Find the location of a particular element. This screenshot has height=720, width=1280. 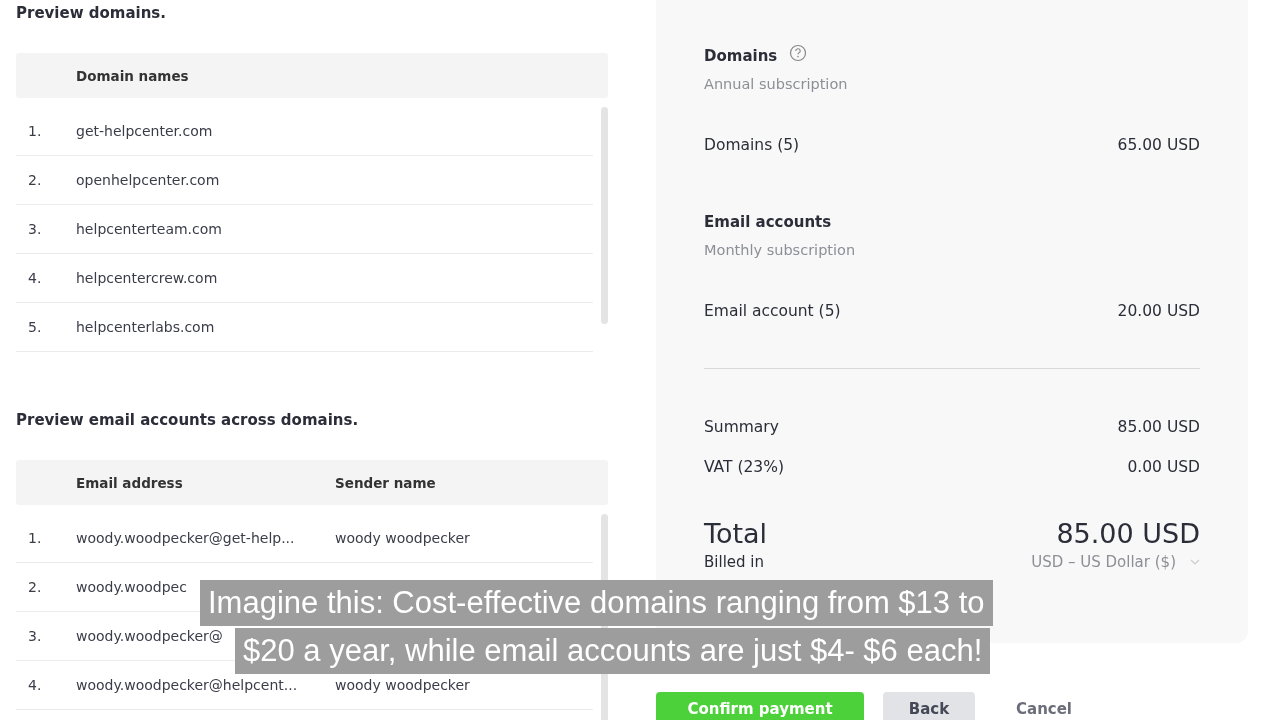

item-price: 20.00 USD is located at coordinates (1158, 311).